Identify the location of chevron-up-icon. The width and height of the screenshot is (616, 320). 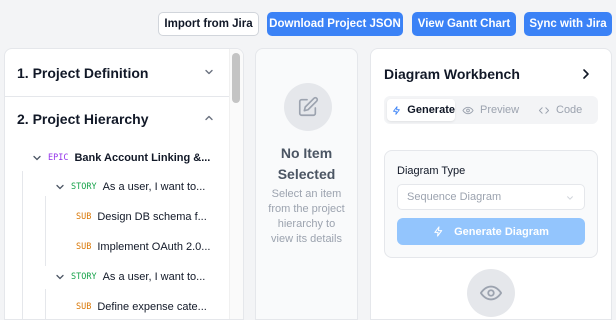
(209, 118).